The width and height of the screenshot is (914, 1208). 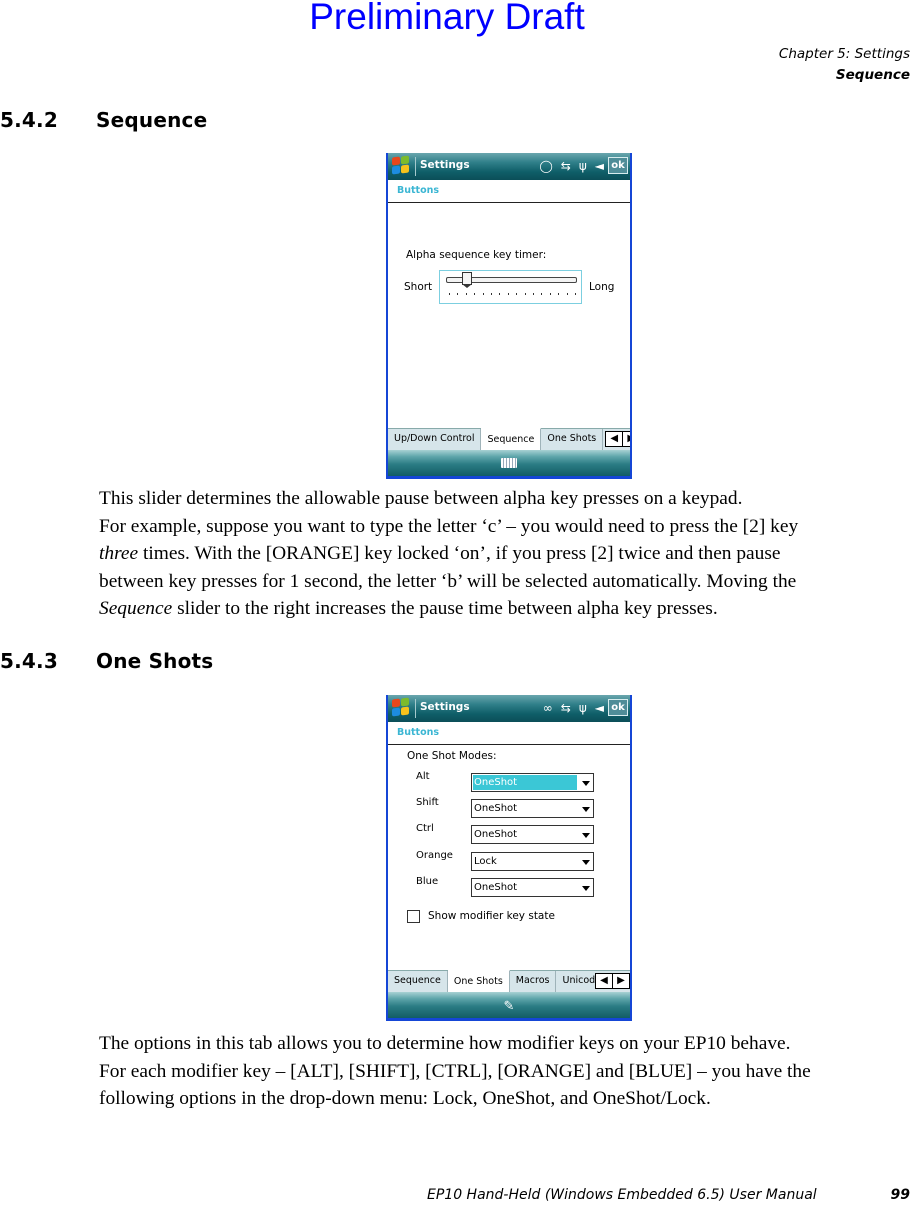 I want to click on keyboard-icon, so click(x=509, y=463).